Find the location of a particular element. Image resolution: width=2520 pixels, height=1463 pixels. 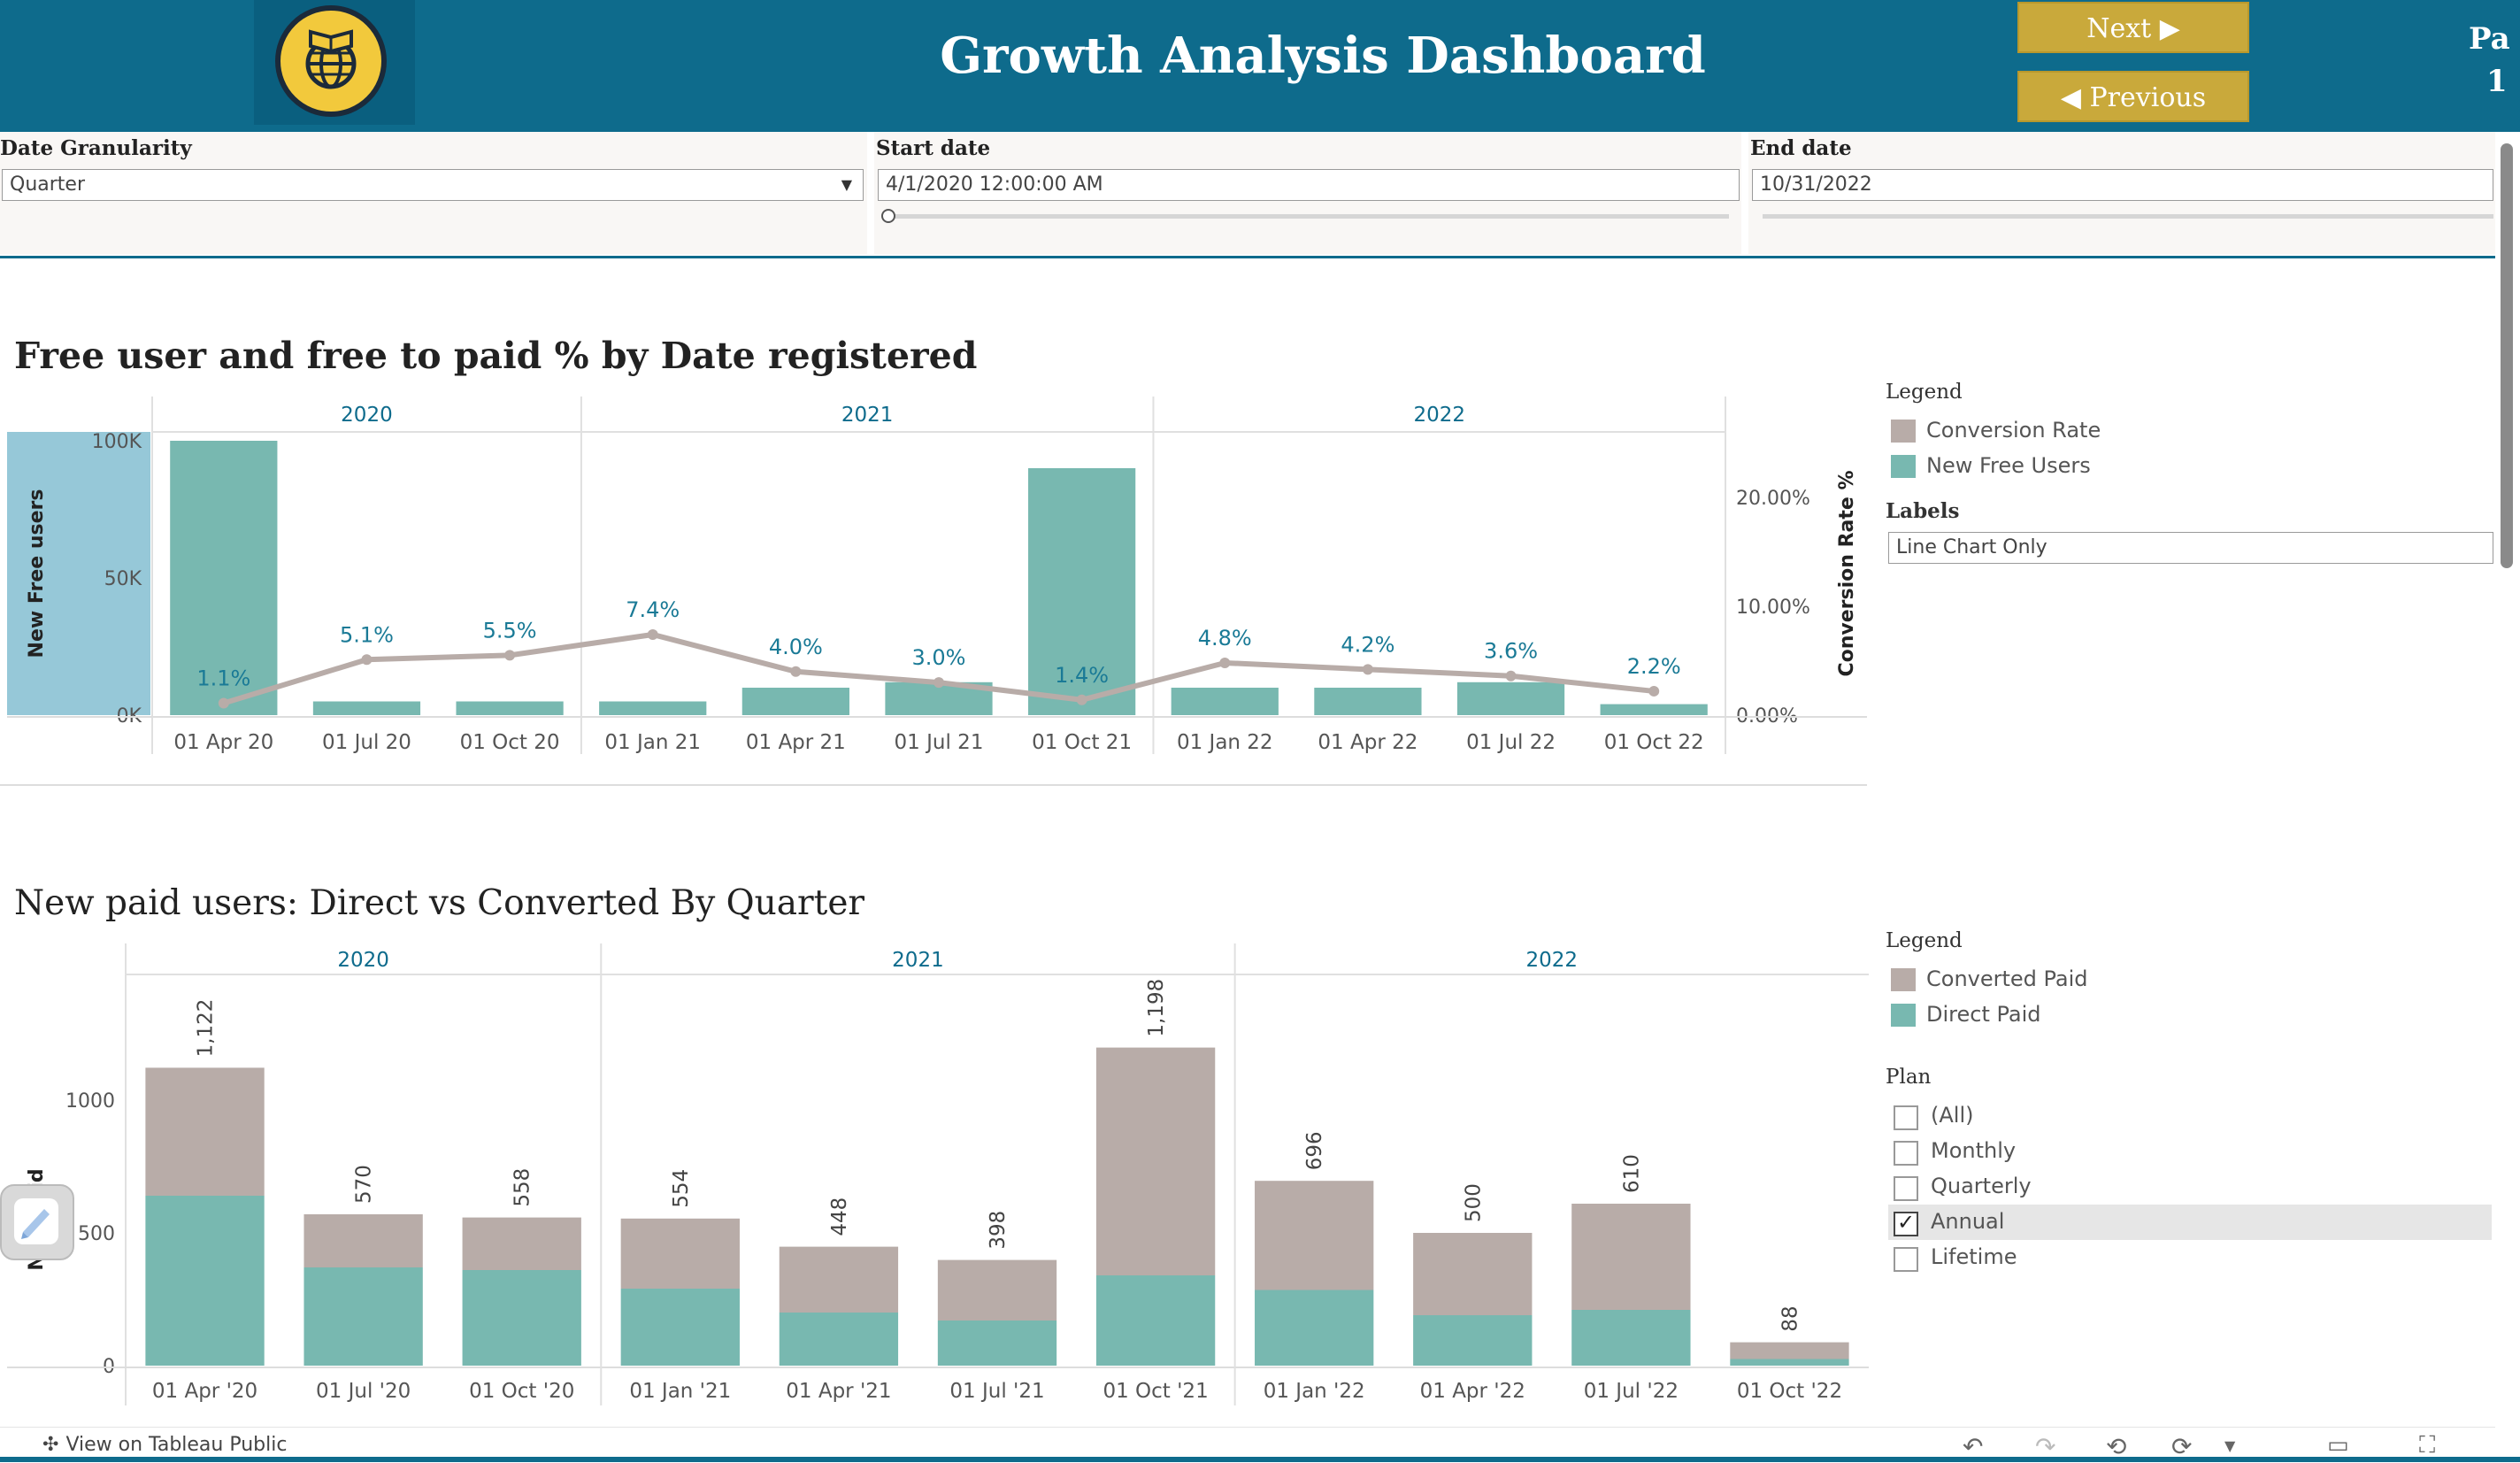

x-tick-label: 01 Apr '20 is located at coordinates (204, 1391).